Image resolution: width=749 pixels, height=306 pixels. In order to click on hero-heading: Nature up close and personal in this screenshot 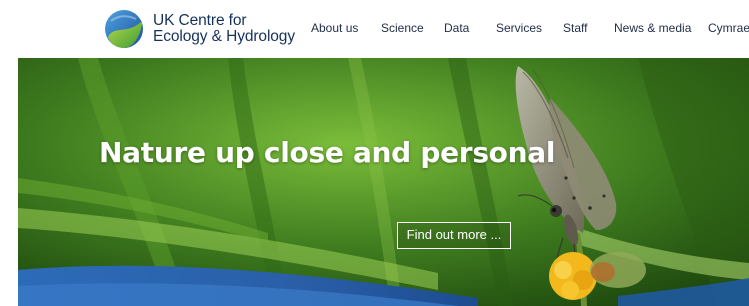, I will do `click(327, 152)`.